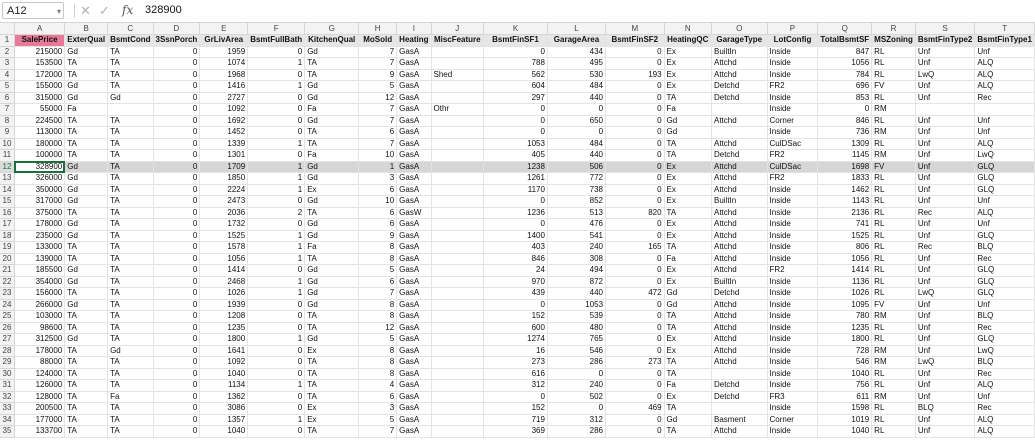 The image size is (1035, 441). What do you see at coordinates (40, 328) in the screenshot?
I see `cell: 98600` at bounding box center [40, 328].